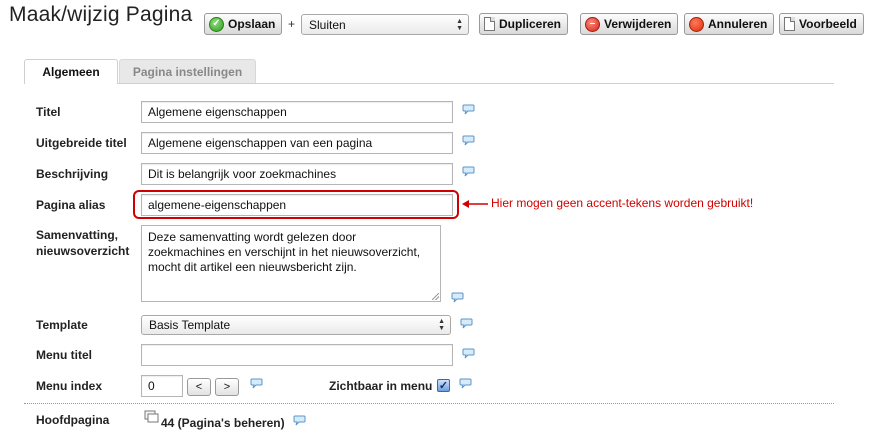  I want to click on tab-general-label: Algemeen, so click(71, 72).